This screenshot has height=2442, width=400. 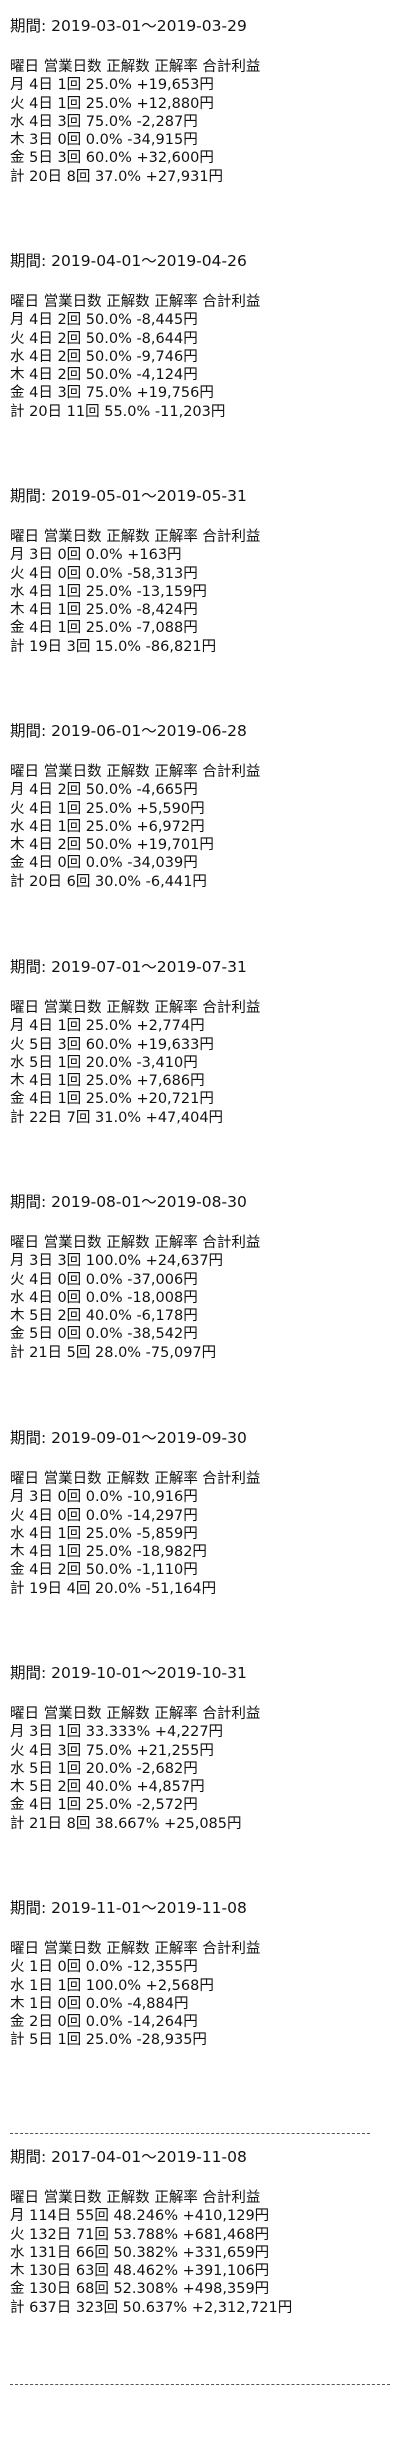 I want to click on table-row: 月 4日 1回 25.0% +19,653円, so click(x=112, y=85).